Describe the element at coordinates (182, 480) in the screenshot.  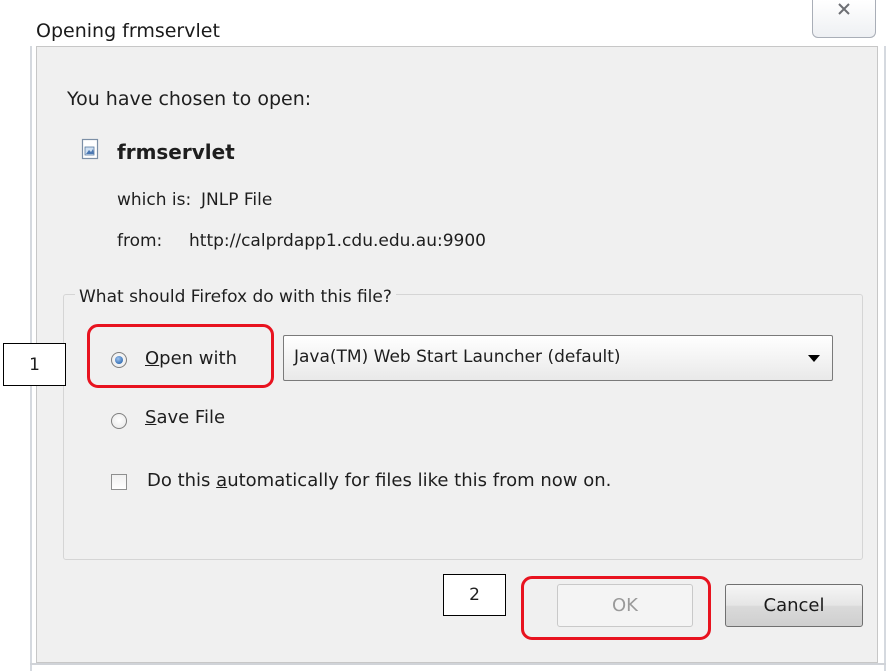
I see `auto-action-text-before: Do this` at that location.